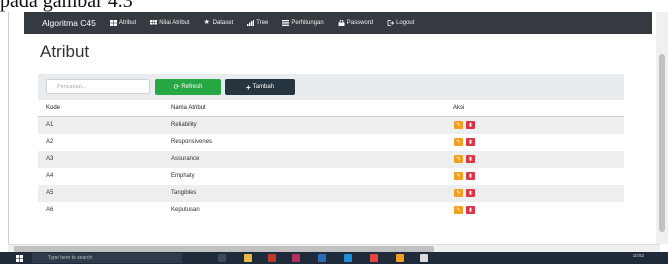 The width and height of the screenshot is (668, 264). I want to click on nav-item-label: Nilai Atribut, so click(174, 23).